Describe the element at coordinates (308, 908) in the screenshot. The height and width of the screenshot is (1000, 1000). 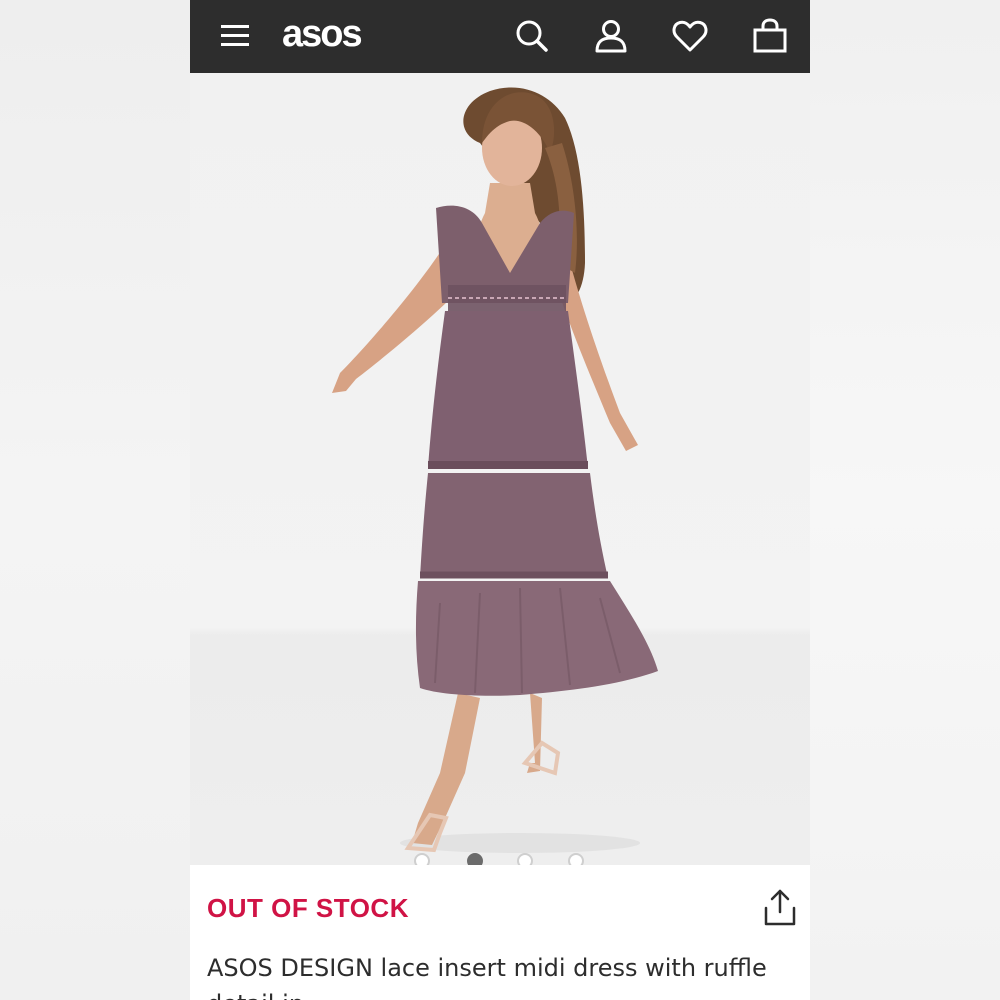
I see `stock-status: OUT OF STOCK` at that location.